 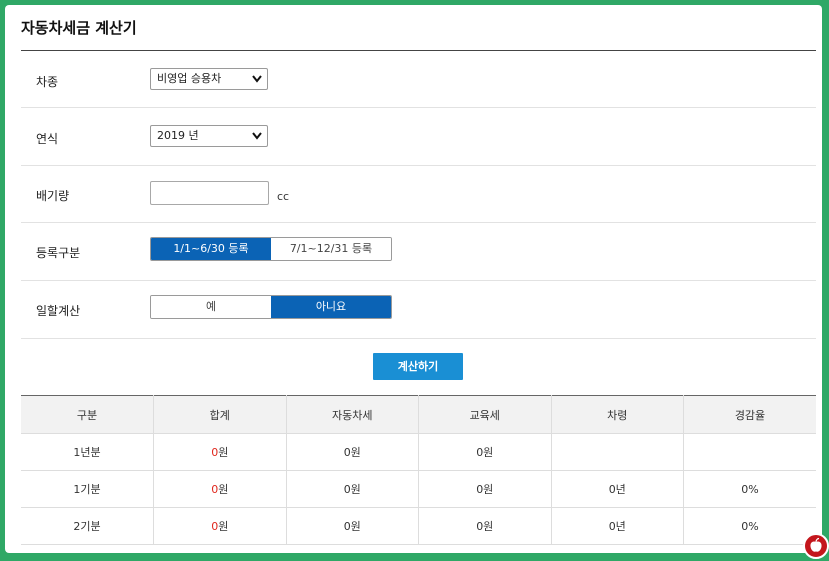 What do you see at coordinates (58, 253) in the screenshot?
I see `registration-label: 등록구분` at bounding box center [58, 253].